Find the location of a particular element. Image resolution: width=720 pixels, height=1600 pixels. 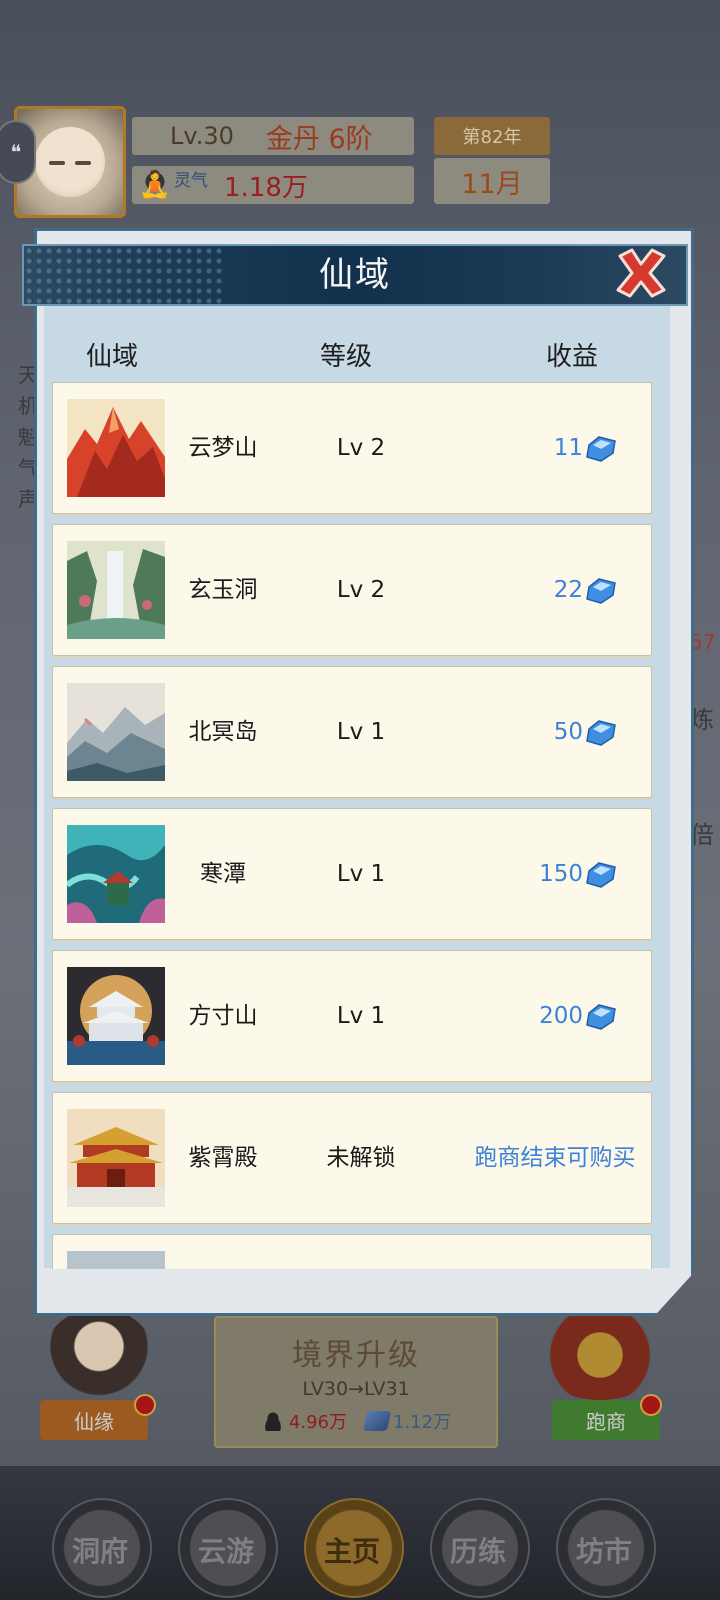

golden-palace-thumbnail is located at coordinates (116, 1158).